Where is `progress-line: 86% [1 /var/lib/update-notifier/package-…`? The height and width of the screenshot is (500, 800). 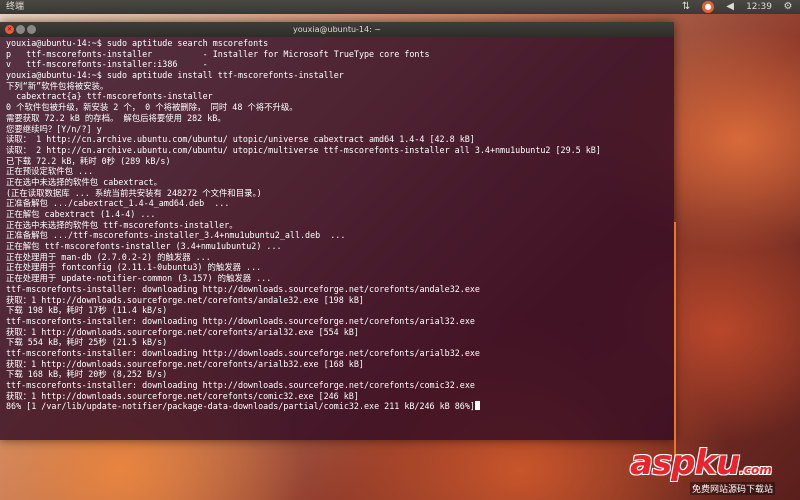
progress-line: 86% [1 /var/lib/update-notifier/package-… is located at coordinates (240, 406).